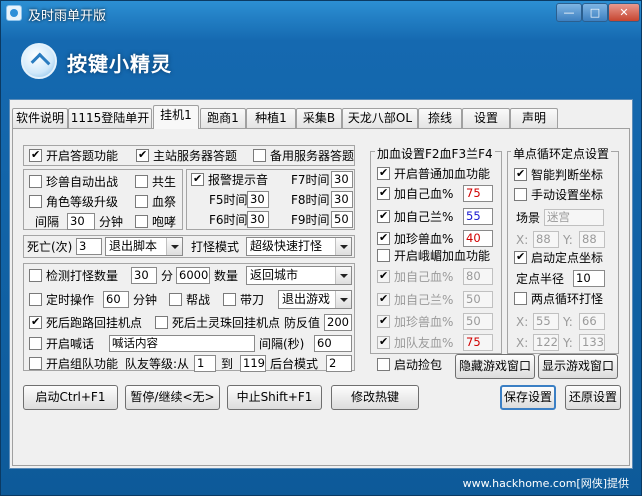 The height and width of the screenshot is (496, 642). What do you see at coordinates (567, 195) in the screenshot?
I see `manual-coord-label: 手动设置坐标` at bounding box center [567, 195].